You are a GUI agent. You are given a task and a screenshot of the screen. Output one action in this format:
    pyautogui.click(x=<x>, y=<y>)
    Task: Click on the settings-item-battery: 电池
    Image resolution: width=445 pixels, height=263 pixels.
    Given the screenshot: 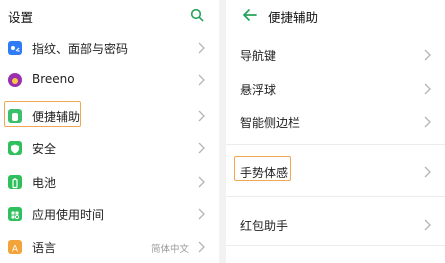 What is the action you would take?
    pyautogui.click(x=109, y=182)
    